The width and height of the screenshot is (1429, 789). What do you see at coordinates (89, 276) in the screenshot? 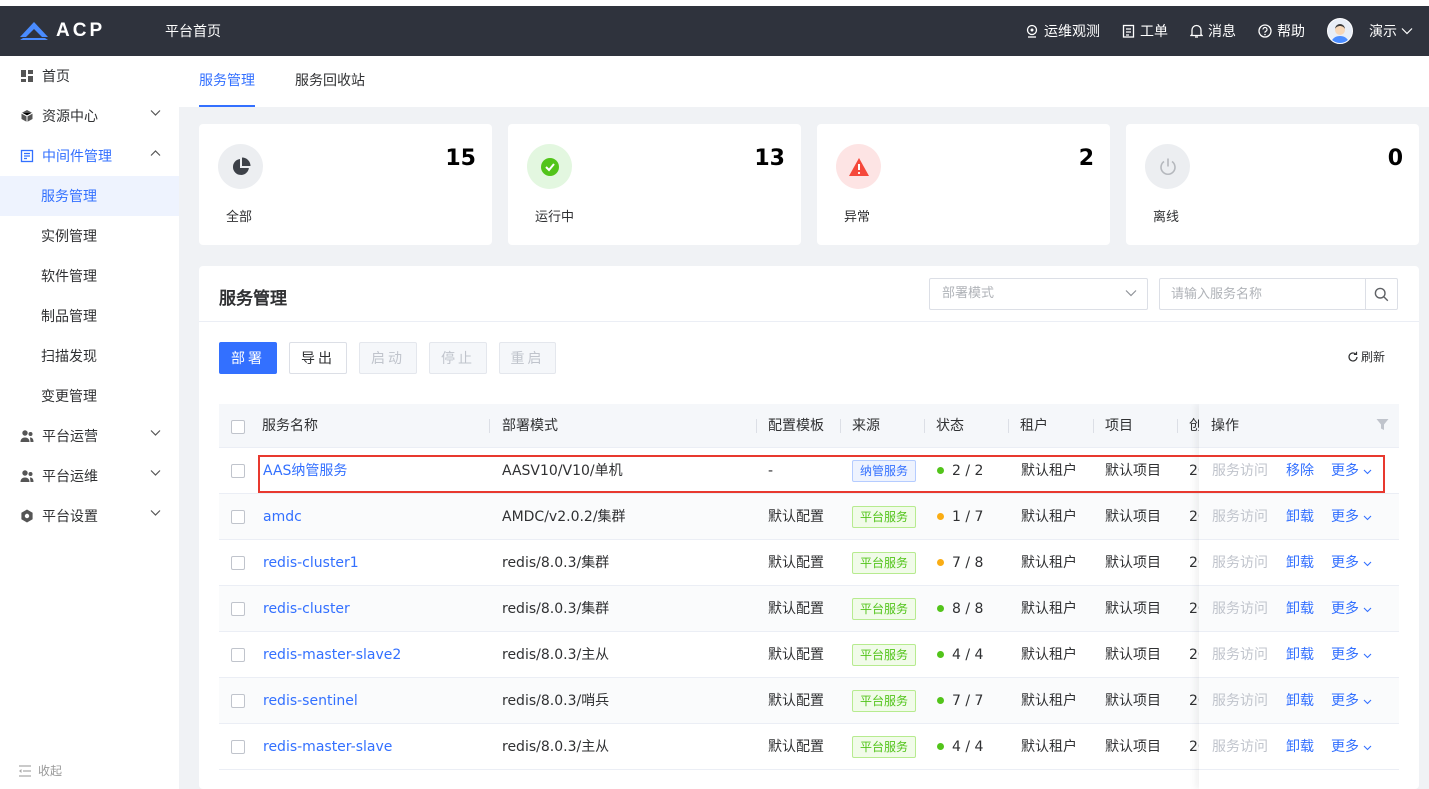
I see `sidebar-subitem-software-mgmt: 软件管理` at bounding box center [89, 276].